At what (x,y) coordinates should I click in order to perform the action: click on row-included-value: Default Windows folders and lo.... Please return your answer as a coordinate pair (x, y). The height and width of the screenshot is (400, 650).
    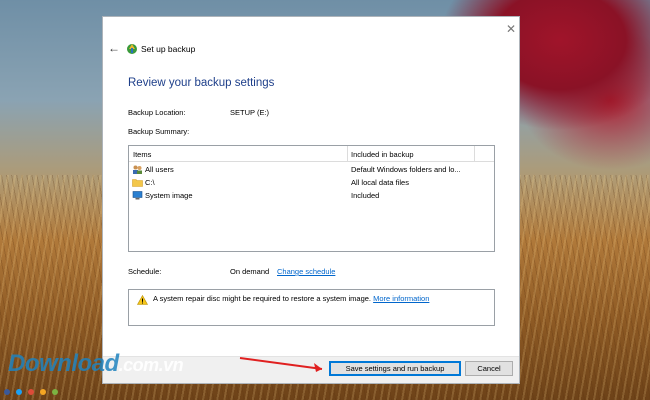
    Looking at the image, I should click on (406, 169).